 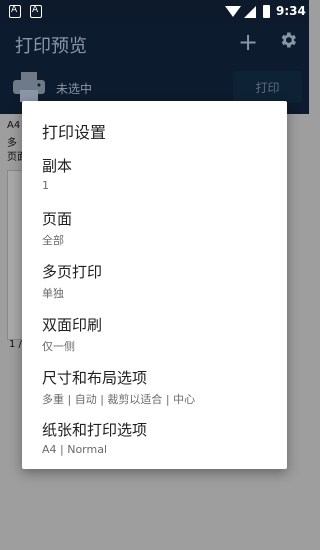 What do you see at coordinates (119, 399) in the screenshot?
I see `option-value: 多重 | 自动 | 裁剪以适合 | 中心` at bounding box center [119, 399].